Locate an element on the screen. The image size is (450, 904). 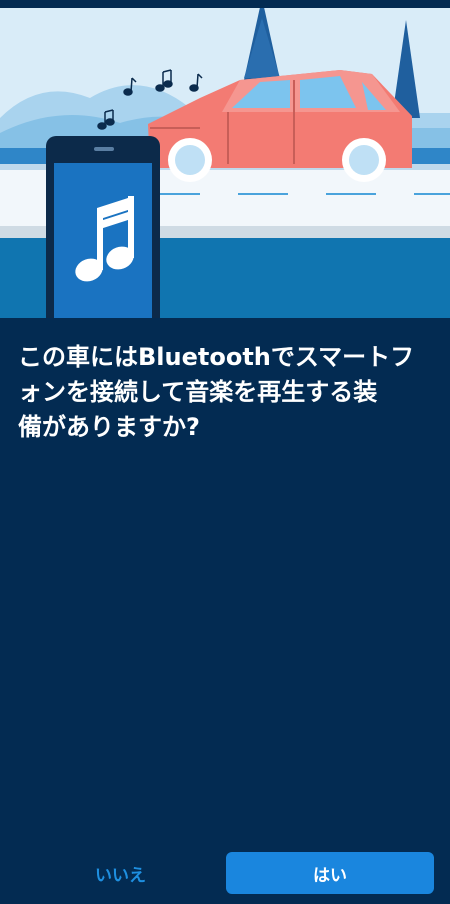
question-line: 備がありますか? is located at coordinates (109, 427).